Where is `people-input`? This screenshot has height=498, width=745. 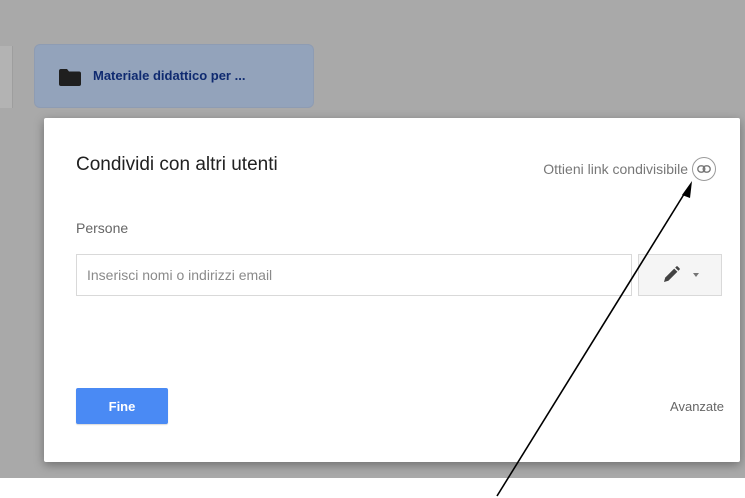 people-input is located at coordinates (354, 275).